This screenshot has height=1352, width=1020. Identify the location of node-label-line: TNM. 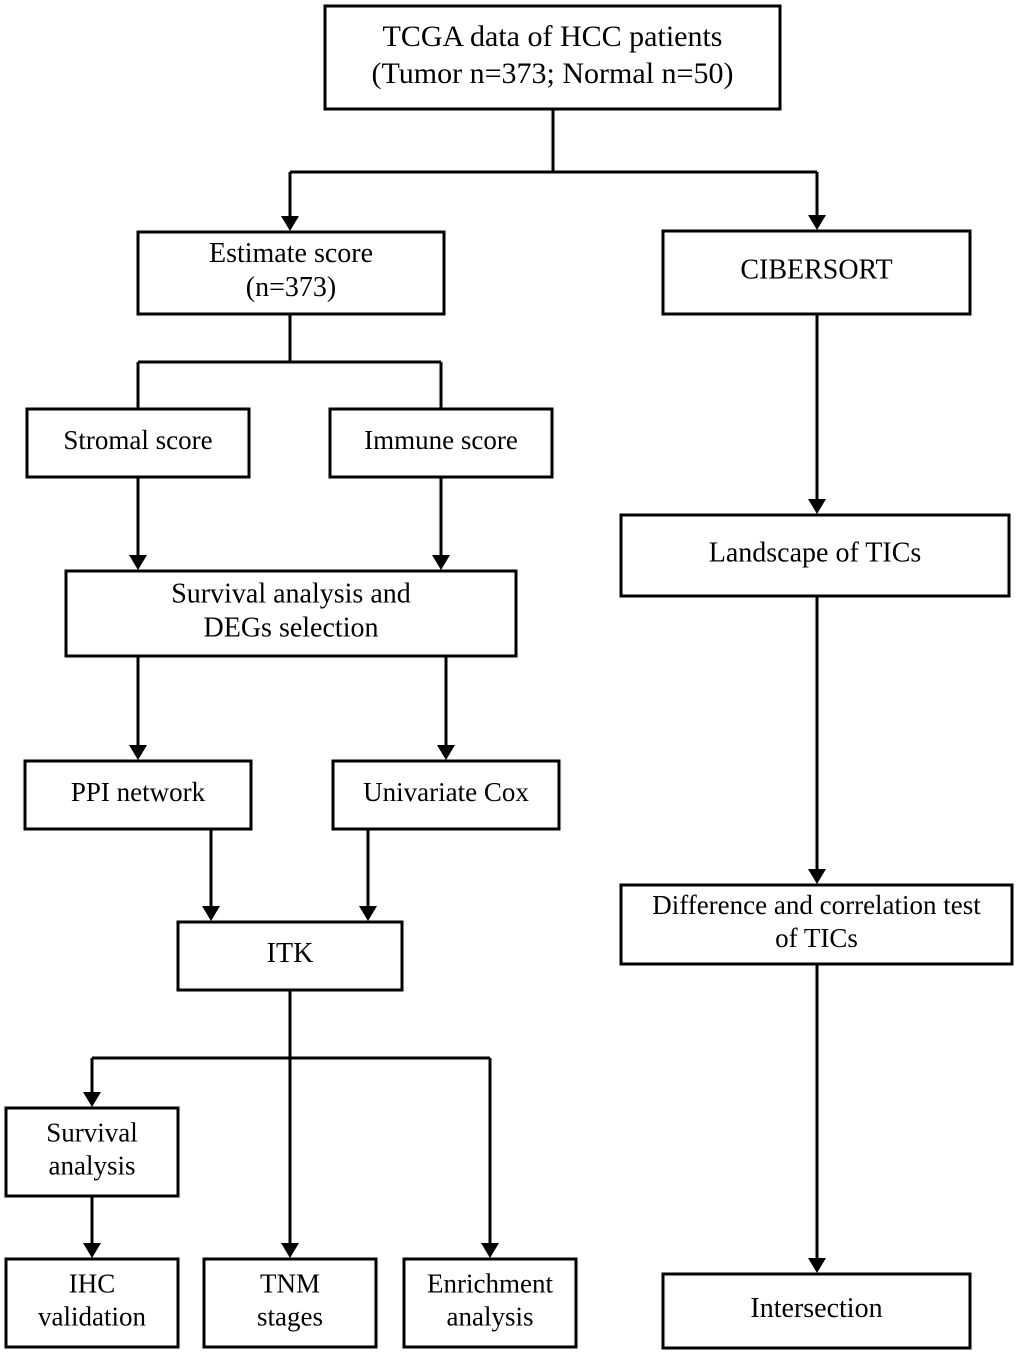
(290, 1284).